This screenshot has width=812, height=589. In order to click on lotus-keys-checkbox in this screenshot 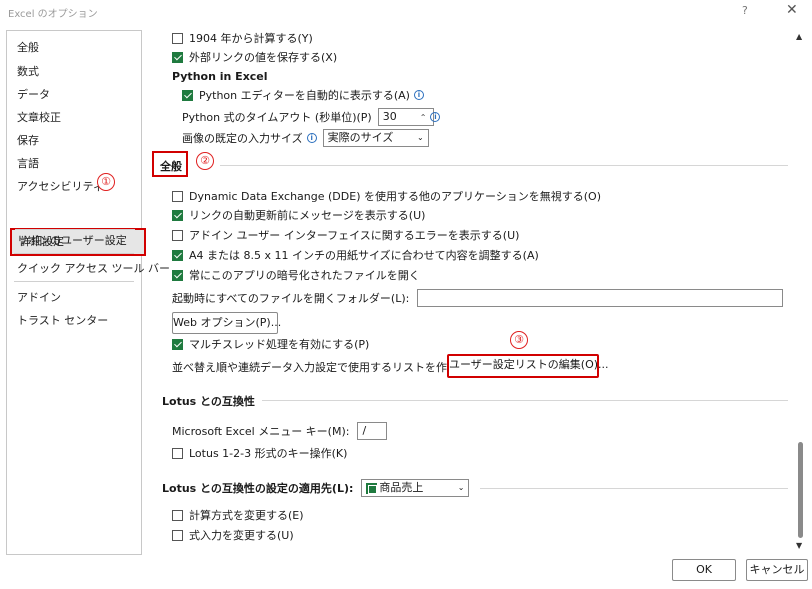, I will do `click(177, 453)`.